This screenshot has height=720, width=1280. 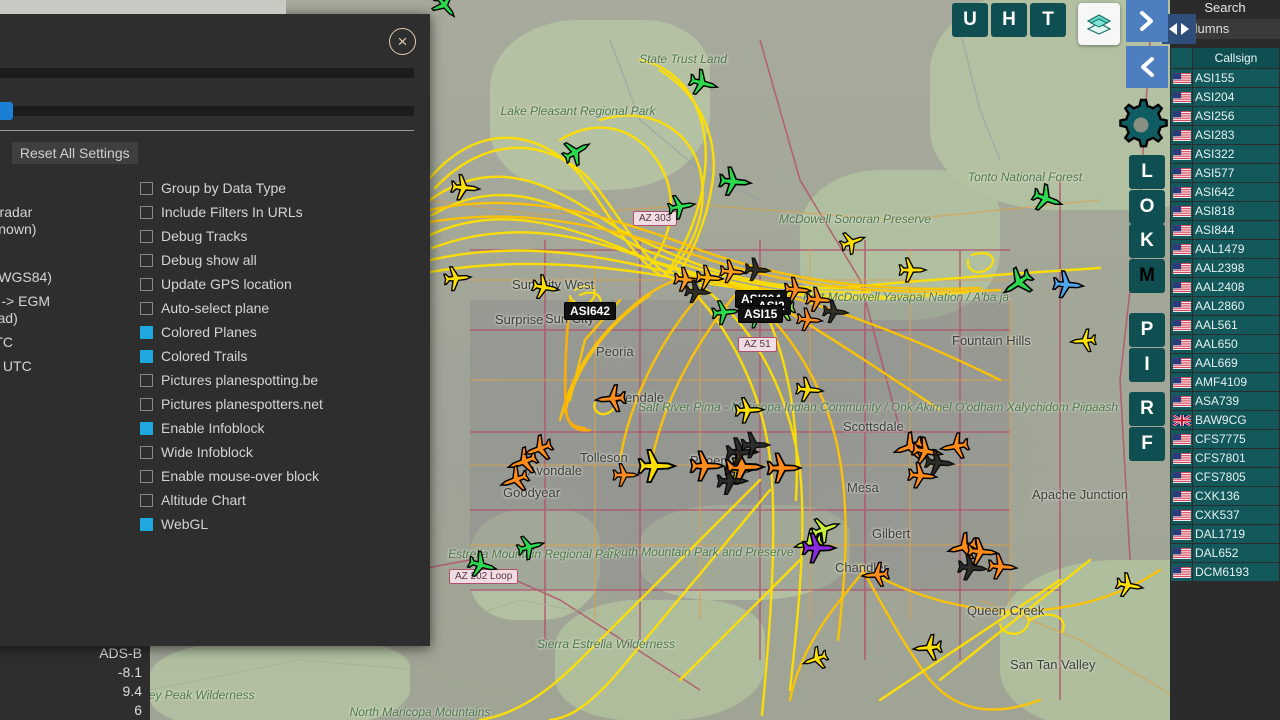 What do you see at coordinates (274, 332) in the screenshot?
I see `right-option-6: Colored Planes` at bounding box center [274, 332].